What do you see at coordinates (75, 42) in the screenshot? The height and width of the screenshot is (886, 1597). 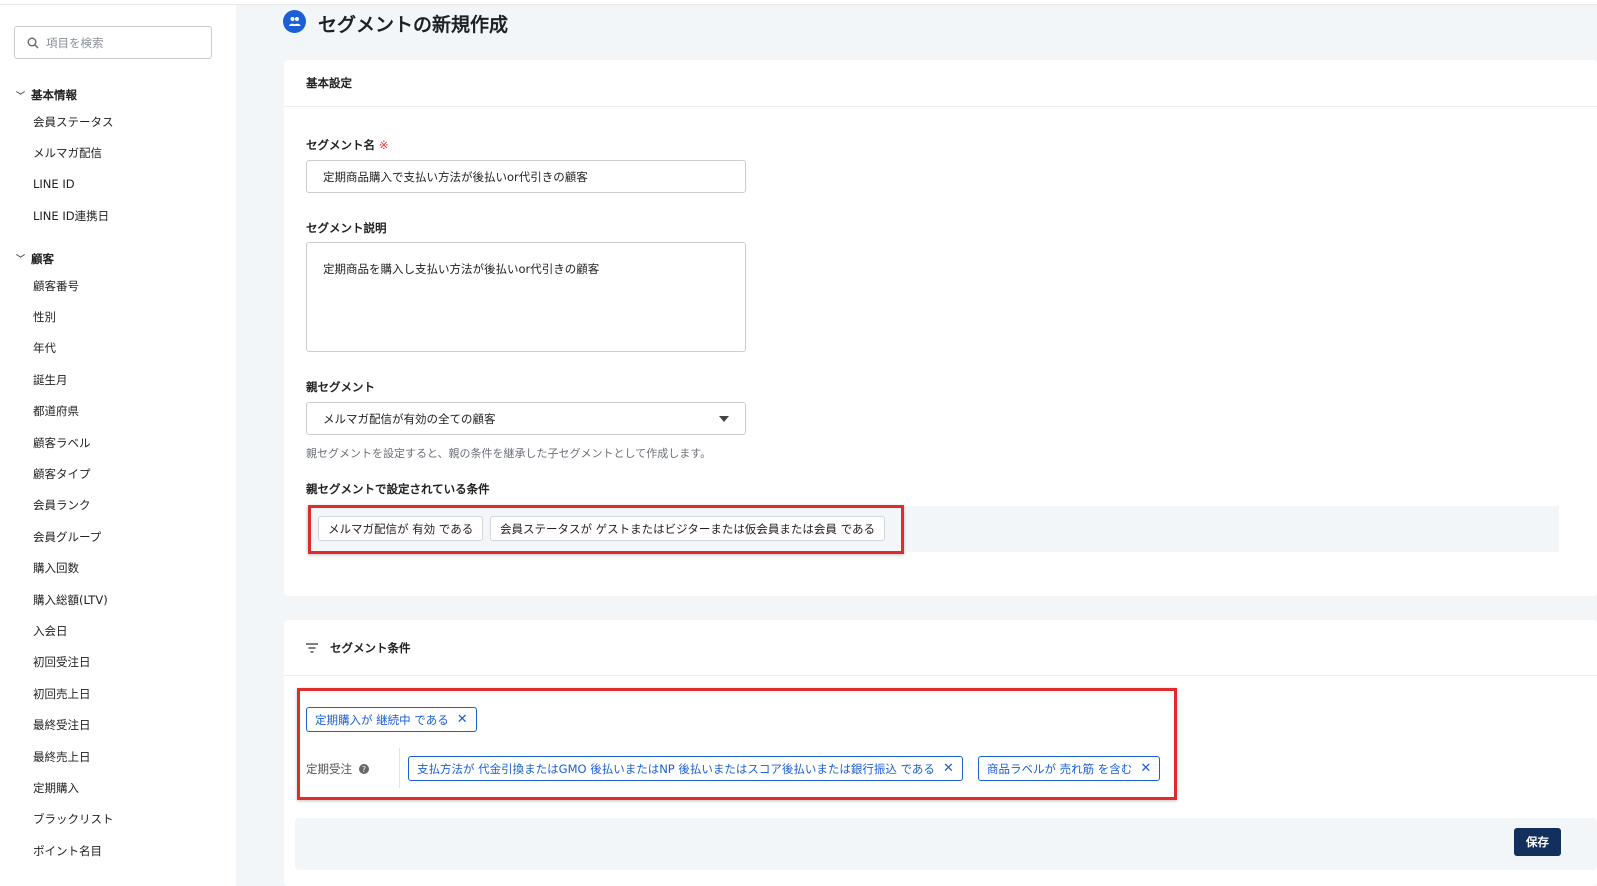 I see `search-placeholder: 項目を検索` at bounding box center [75, 42].